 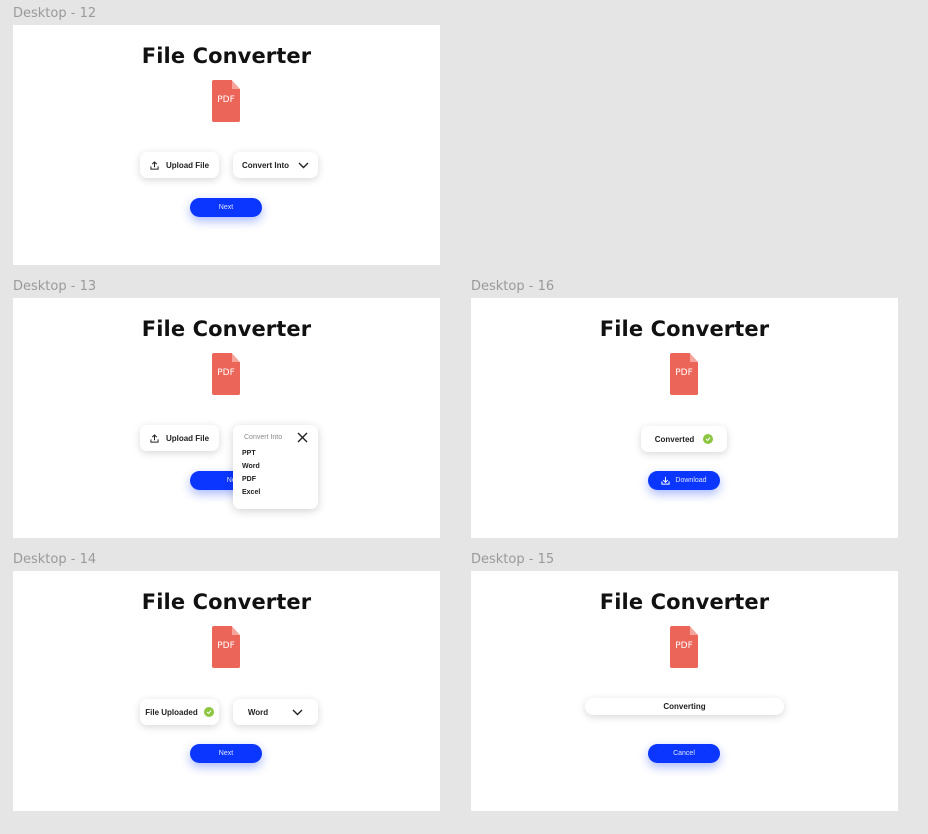 I want to click on download-icon, so click(x=666, y=480).